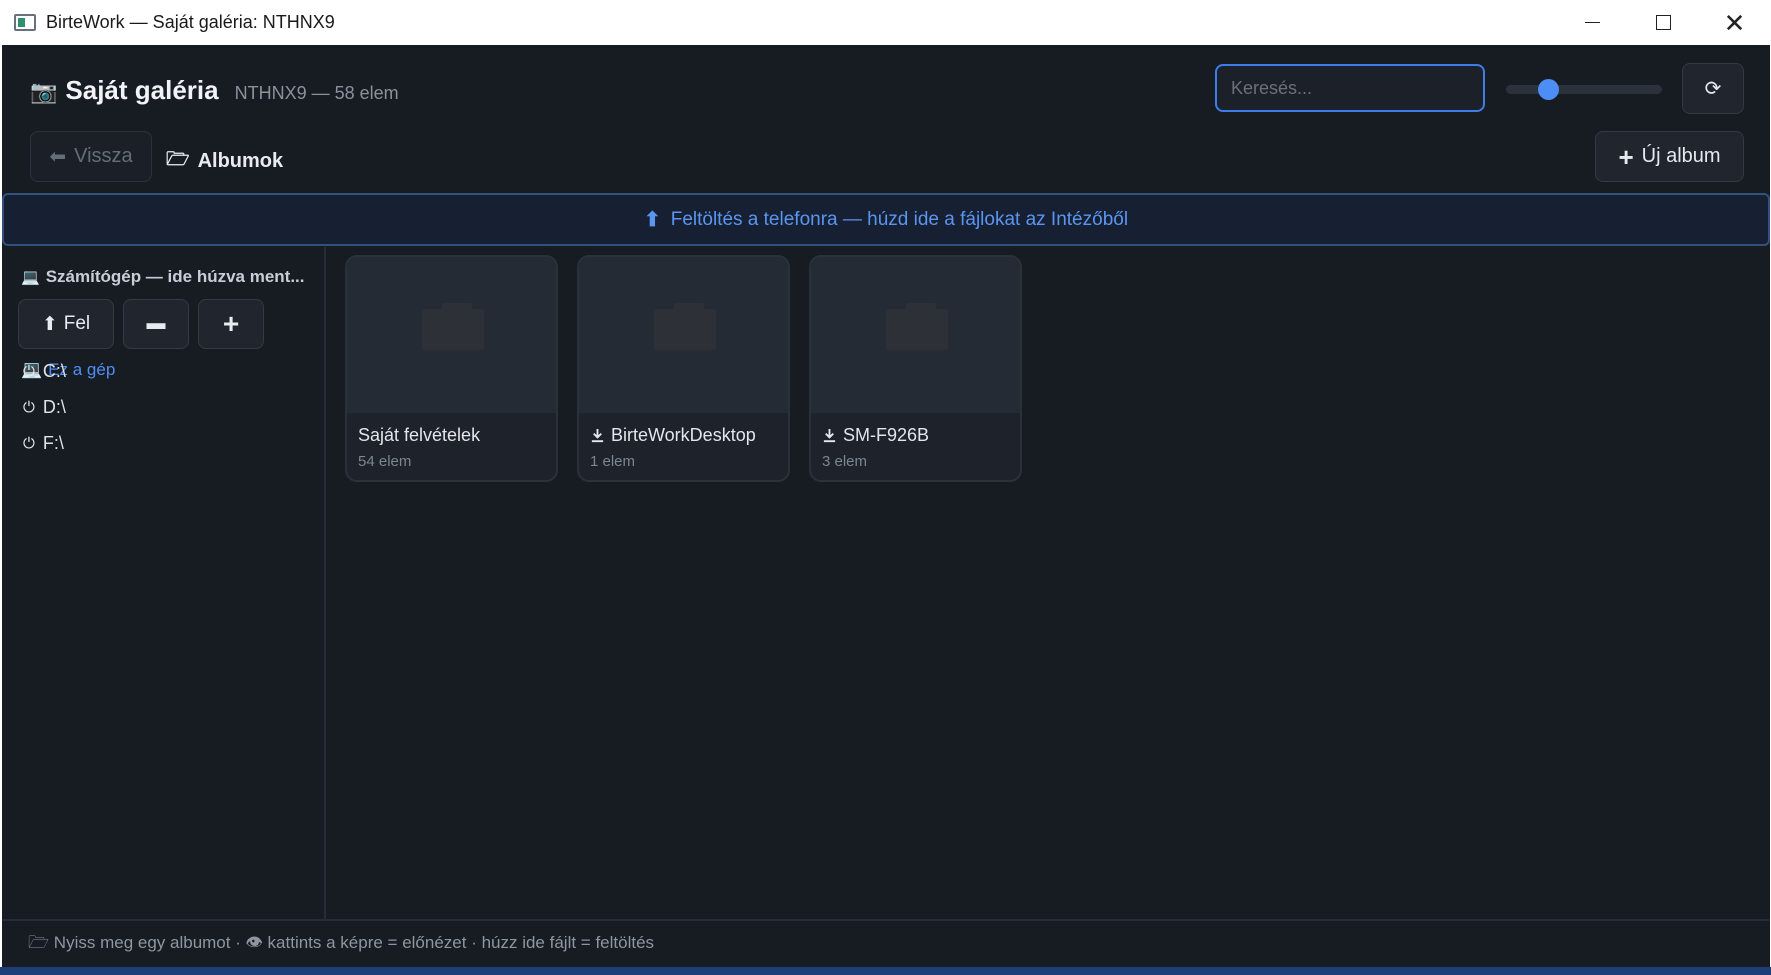 The width and height of the screenshot is (1771, 975). I want to click on drive-label: F:\, so click(53, 443).